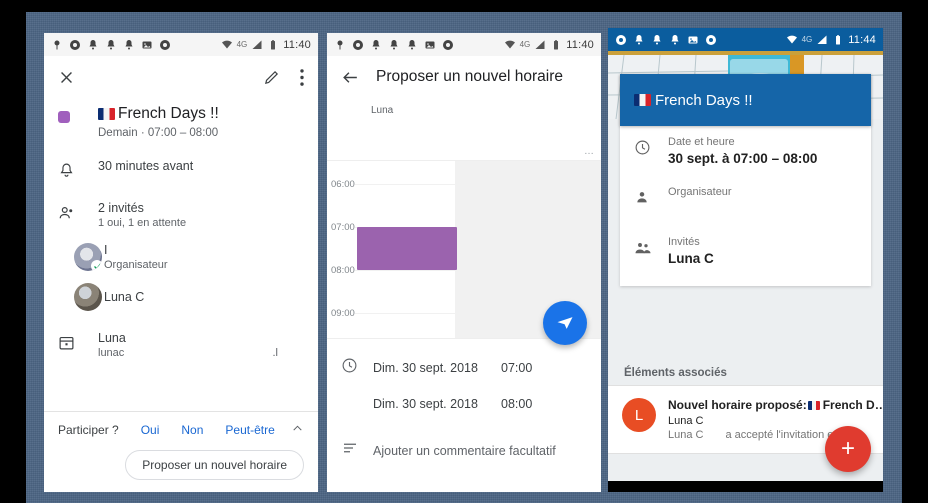 This screenshot has width=928, height=503. What do you see at coordinates (343, 184) in the screenshot?
I see `hour-label: 06:00` at bounding box center [343, 184].